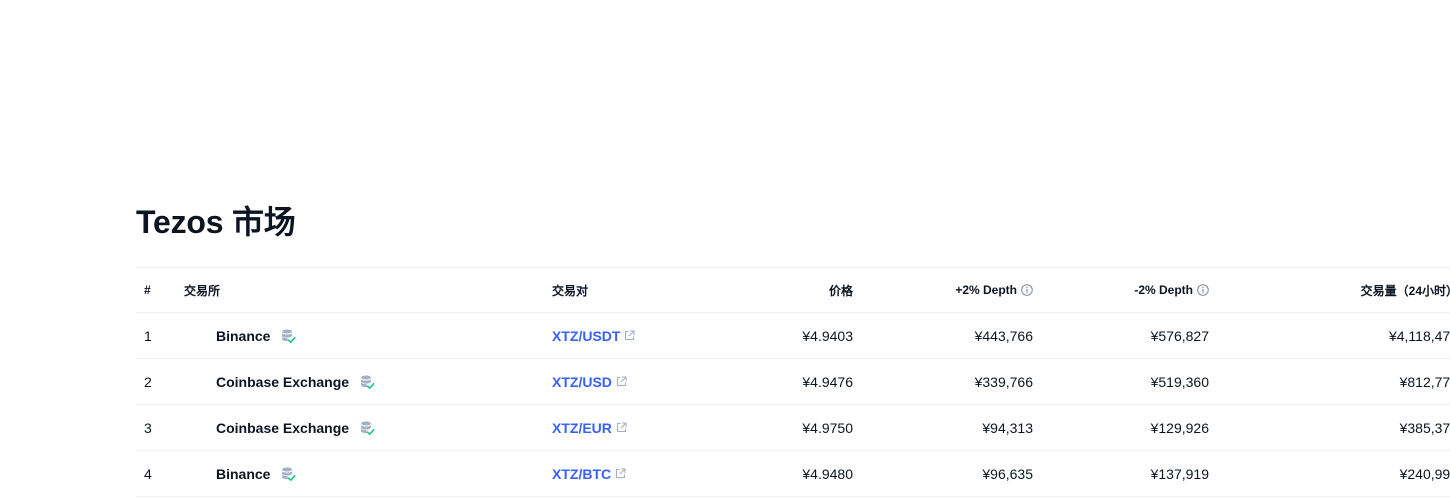 The image size is (1450, 500). What do you see at coordinates (1329, 473) in the screenshot?
I see `row-volume: ¥240,991` at bounding box center [1329, 473].